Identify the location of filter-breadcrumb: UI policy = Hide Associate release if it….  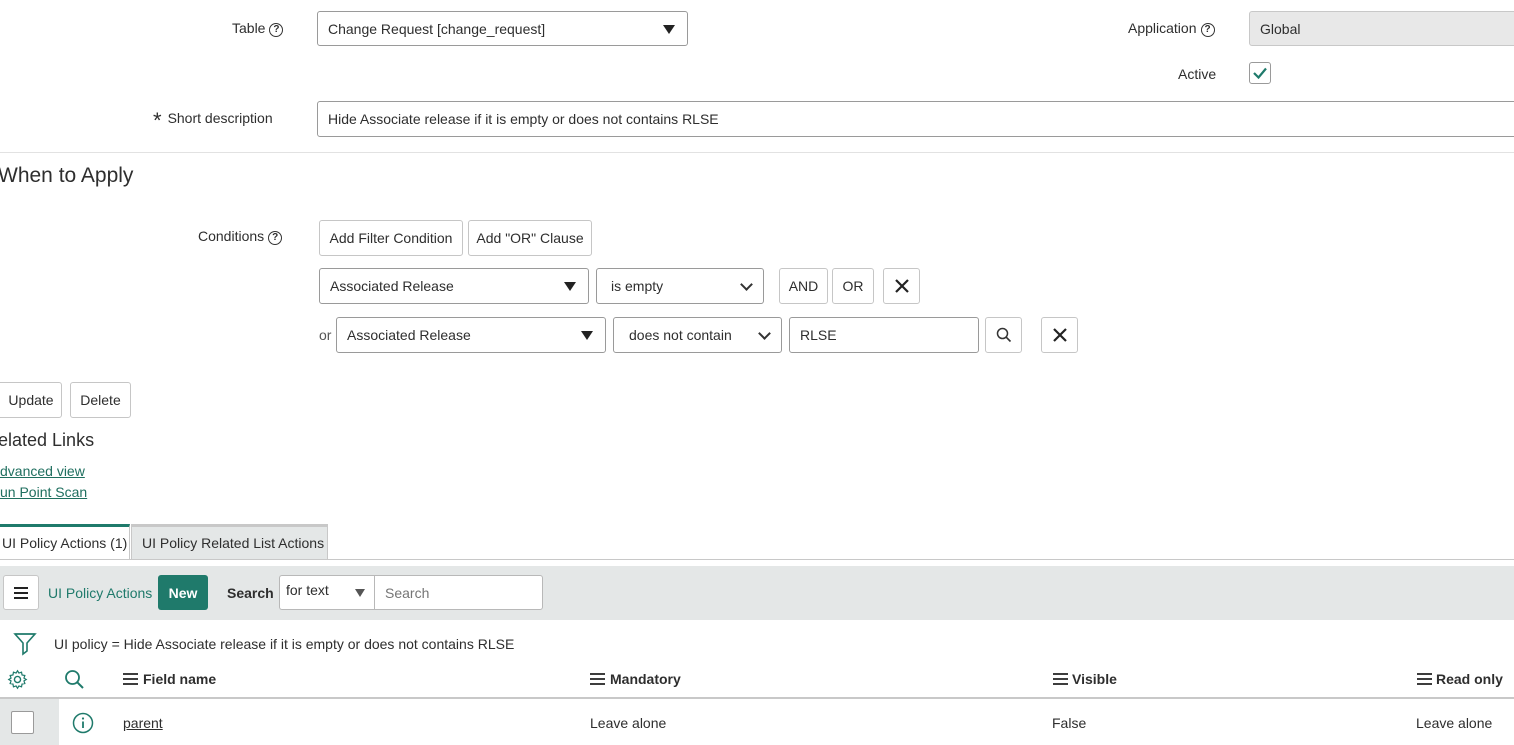
(284, 644).